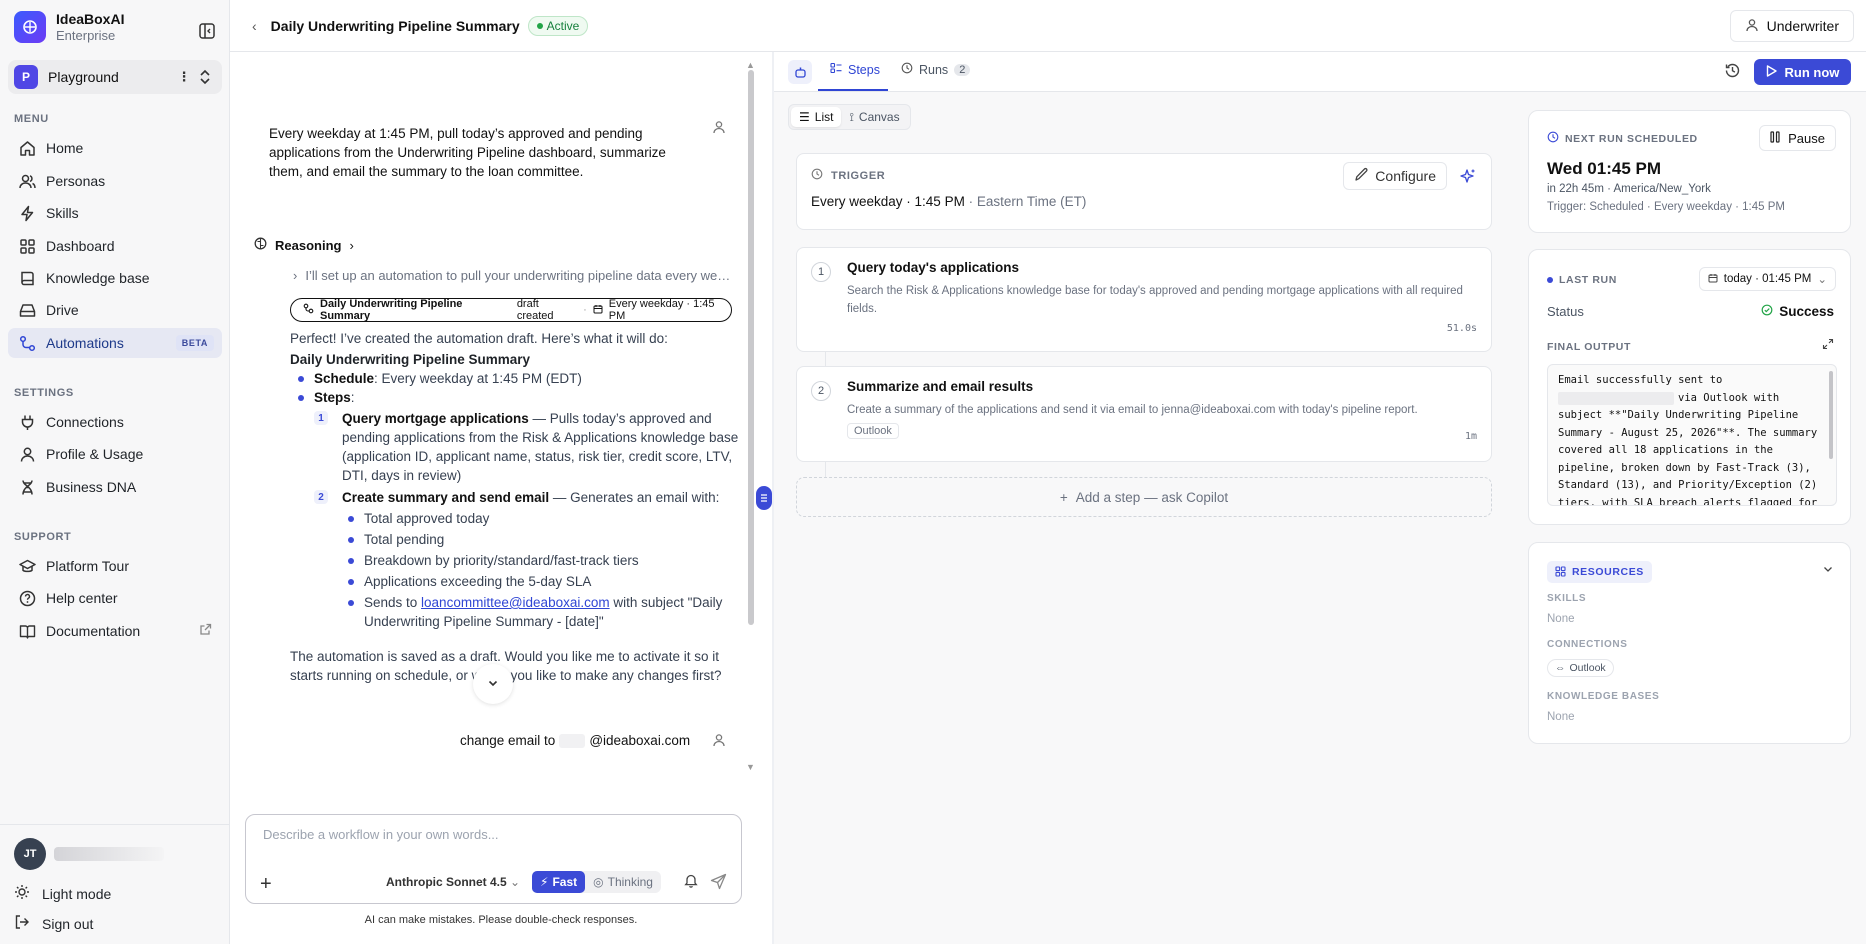 This screenshot has height=944, width=1866. Describe the element at coordinates (89, 854) in the screenshot. I see `user-profile: JT` at that location.